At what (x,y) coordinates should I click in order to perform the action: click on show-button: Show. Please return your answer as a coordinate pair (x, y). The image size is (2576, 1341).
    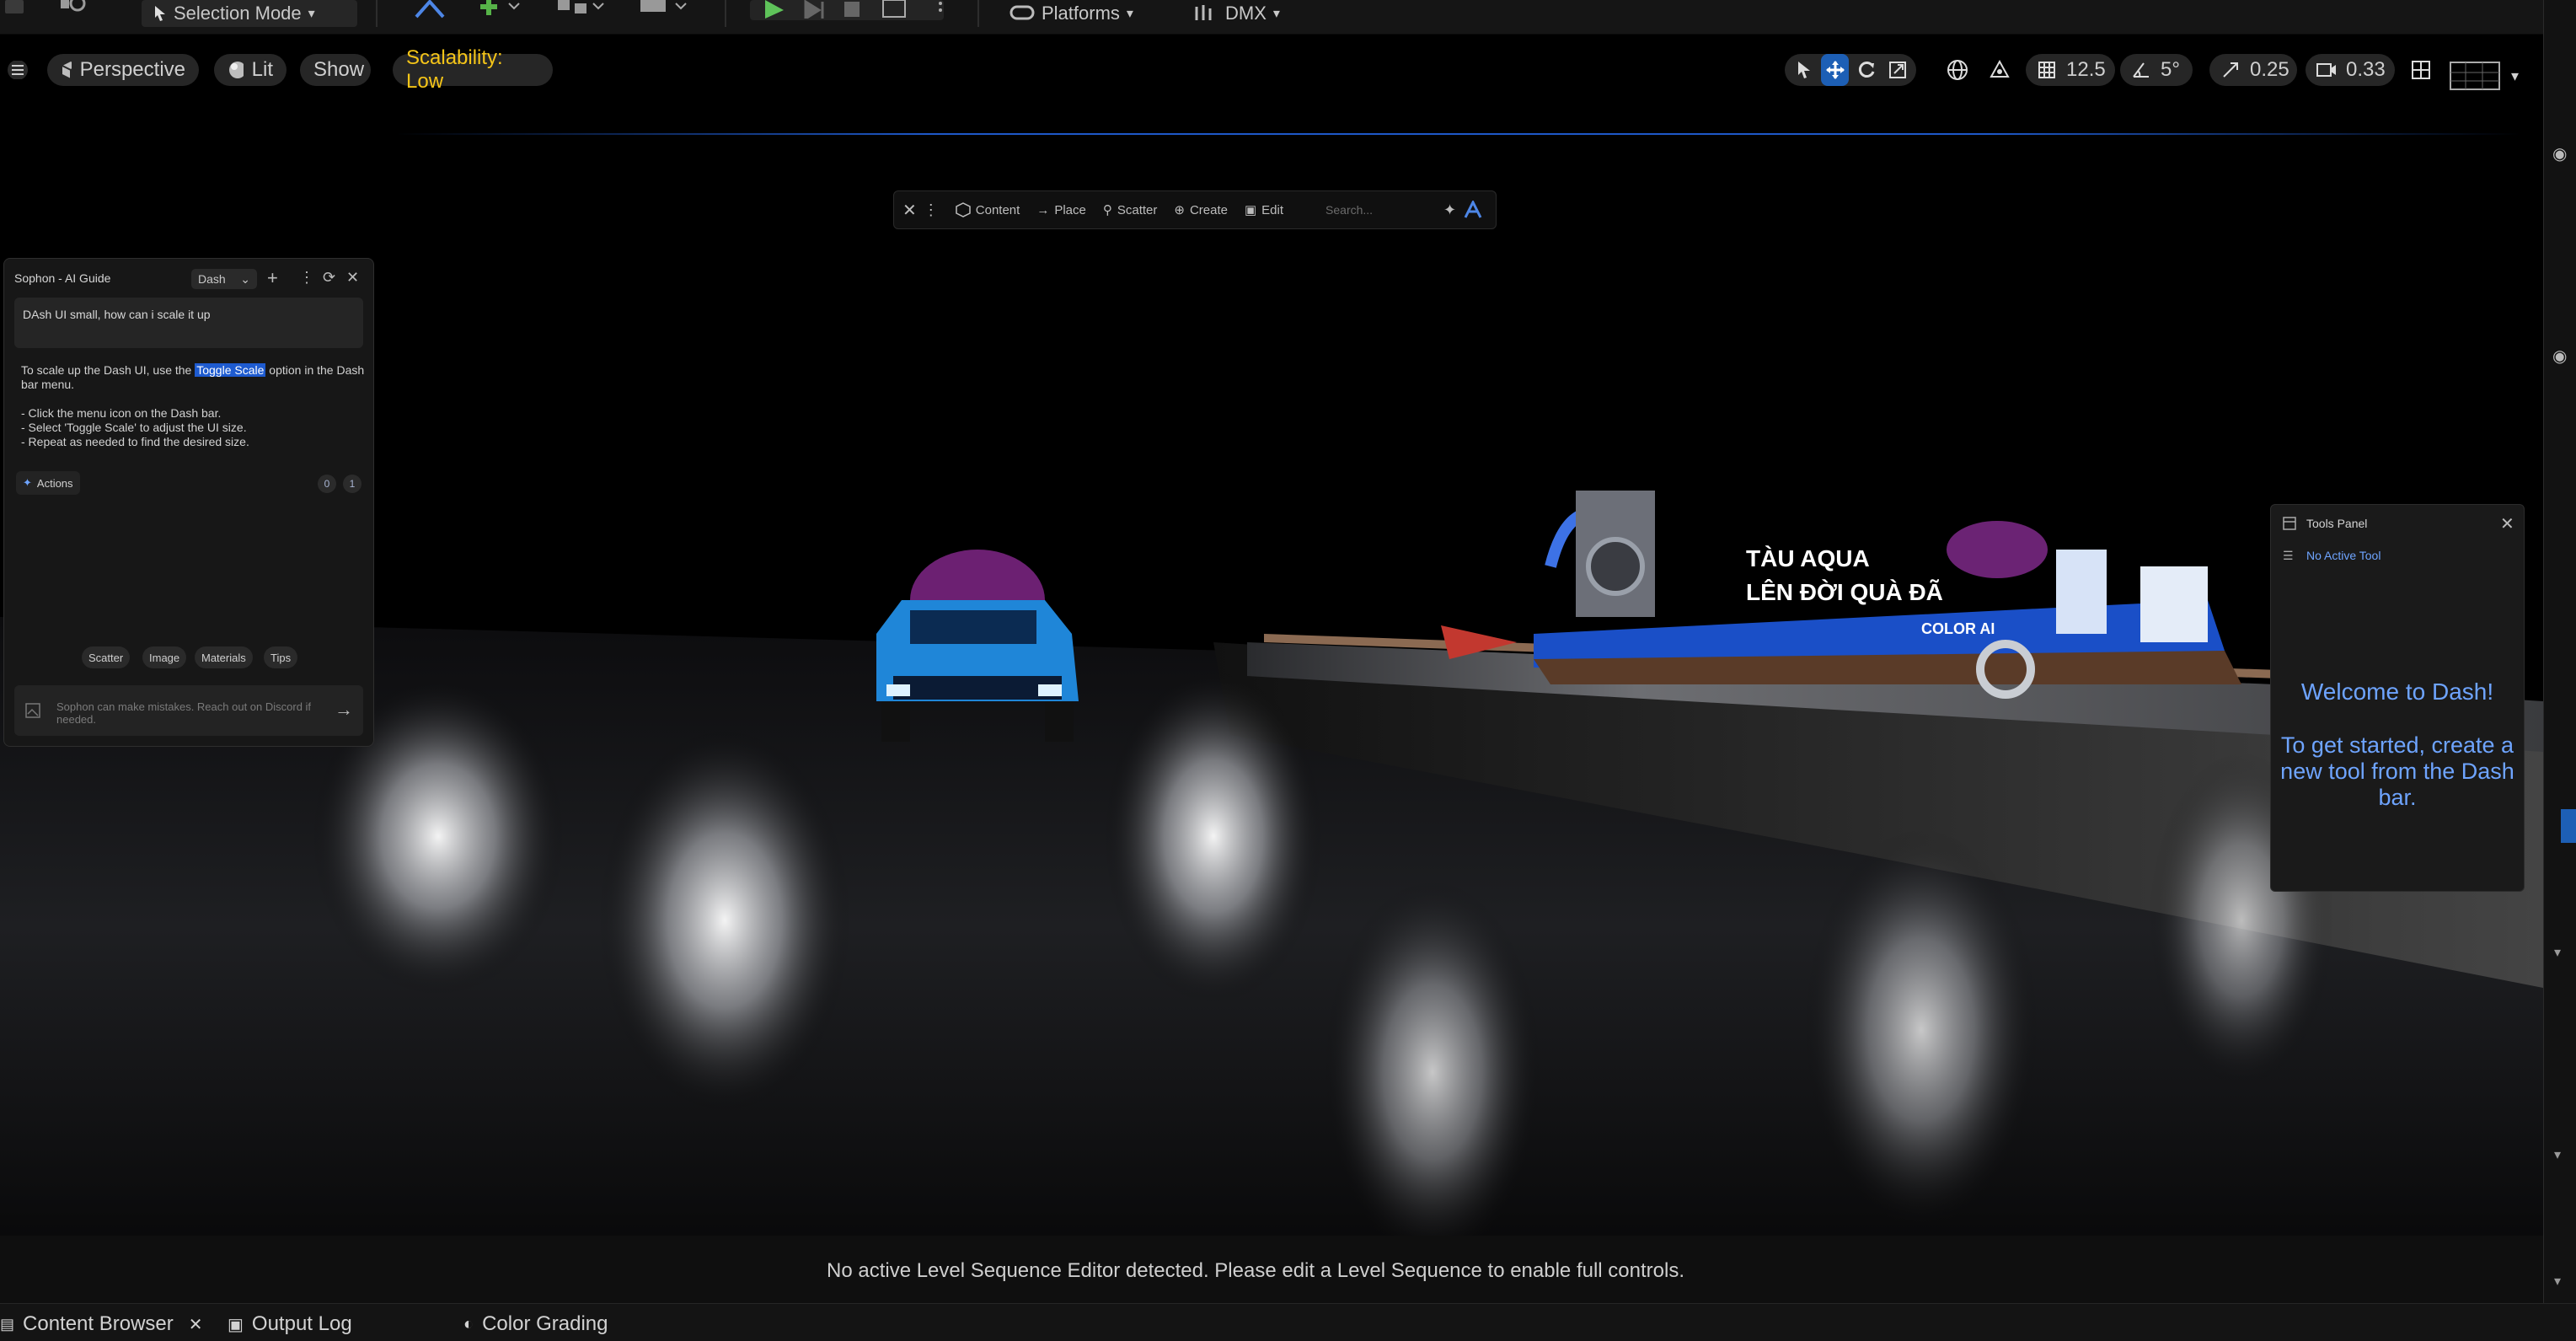
    Looking at the image, I should click on (336, 70).